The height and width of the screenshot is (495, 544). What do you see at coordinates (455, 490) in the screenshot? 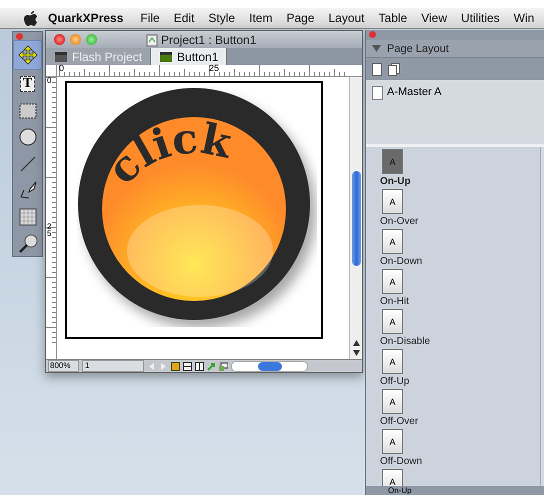
I see `status-text: On-Up` at bounding box center [455, 490].